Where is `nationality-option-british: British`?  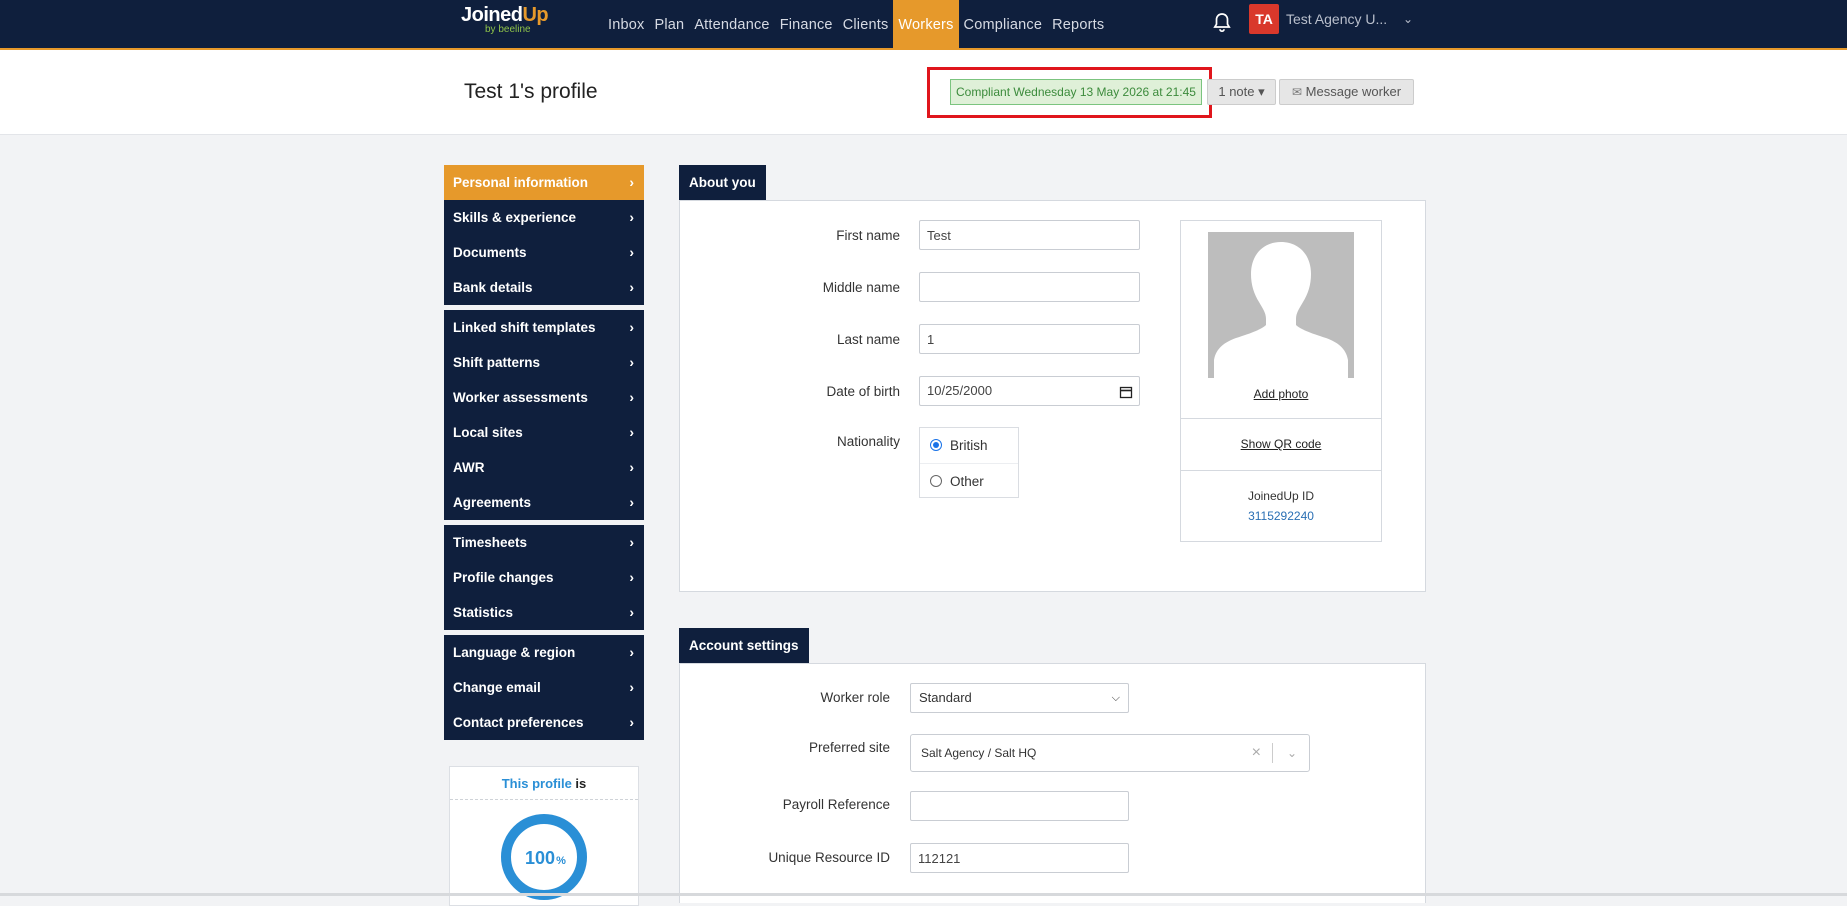 nationality-option-british: British is located at coordinates (969, 445).